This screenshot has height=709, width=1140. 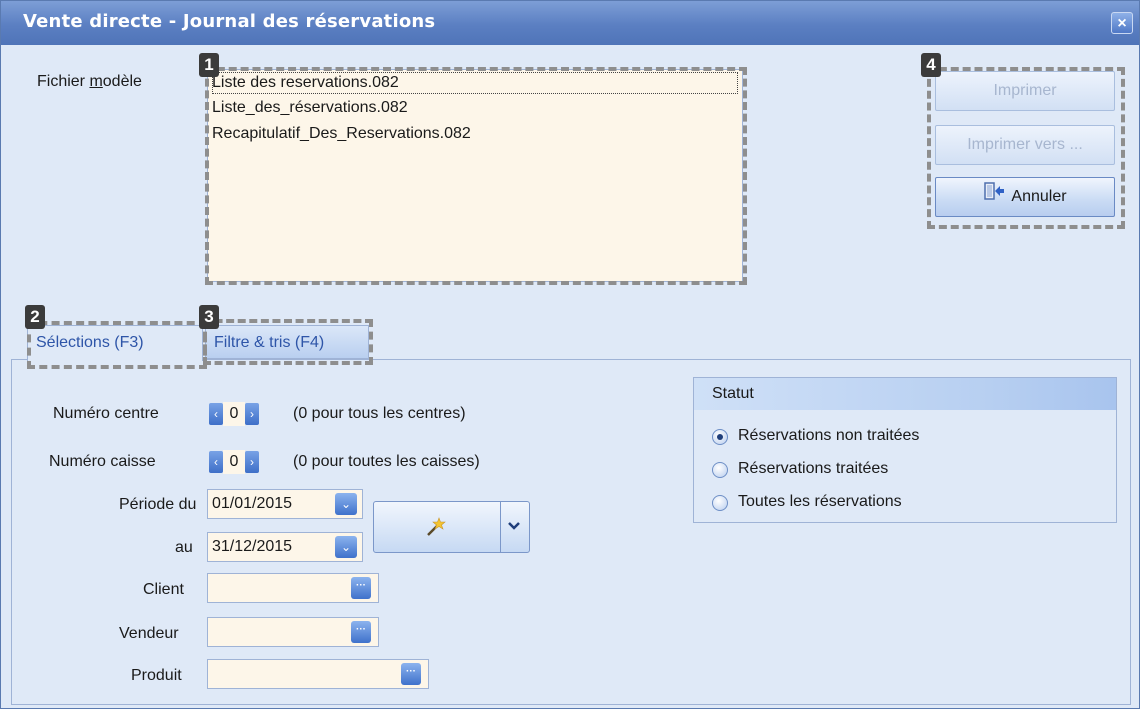 What do you see at coordinates (35, 317) in the screenshot?
I see `annotation-marker-2: 2` at bounding box center [35, 317].